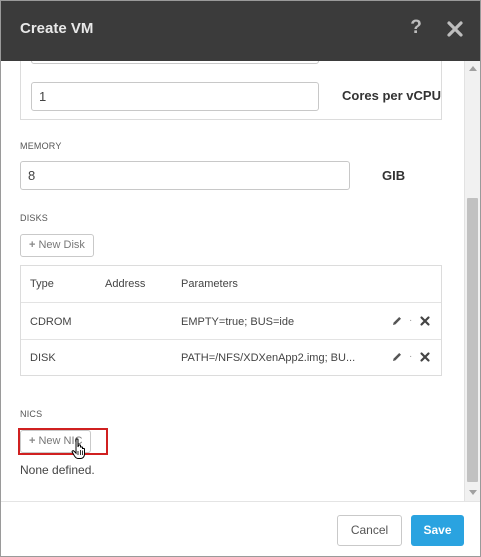 Image resolution: width=481 pixels, height=557 pixels. Describe the element at coordinates (240, 528) in the screenshot. I see `dialog-footer: Cancel Save` at that location.